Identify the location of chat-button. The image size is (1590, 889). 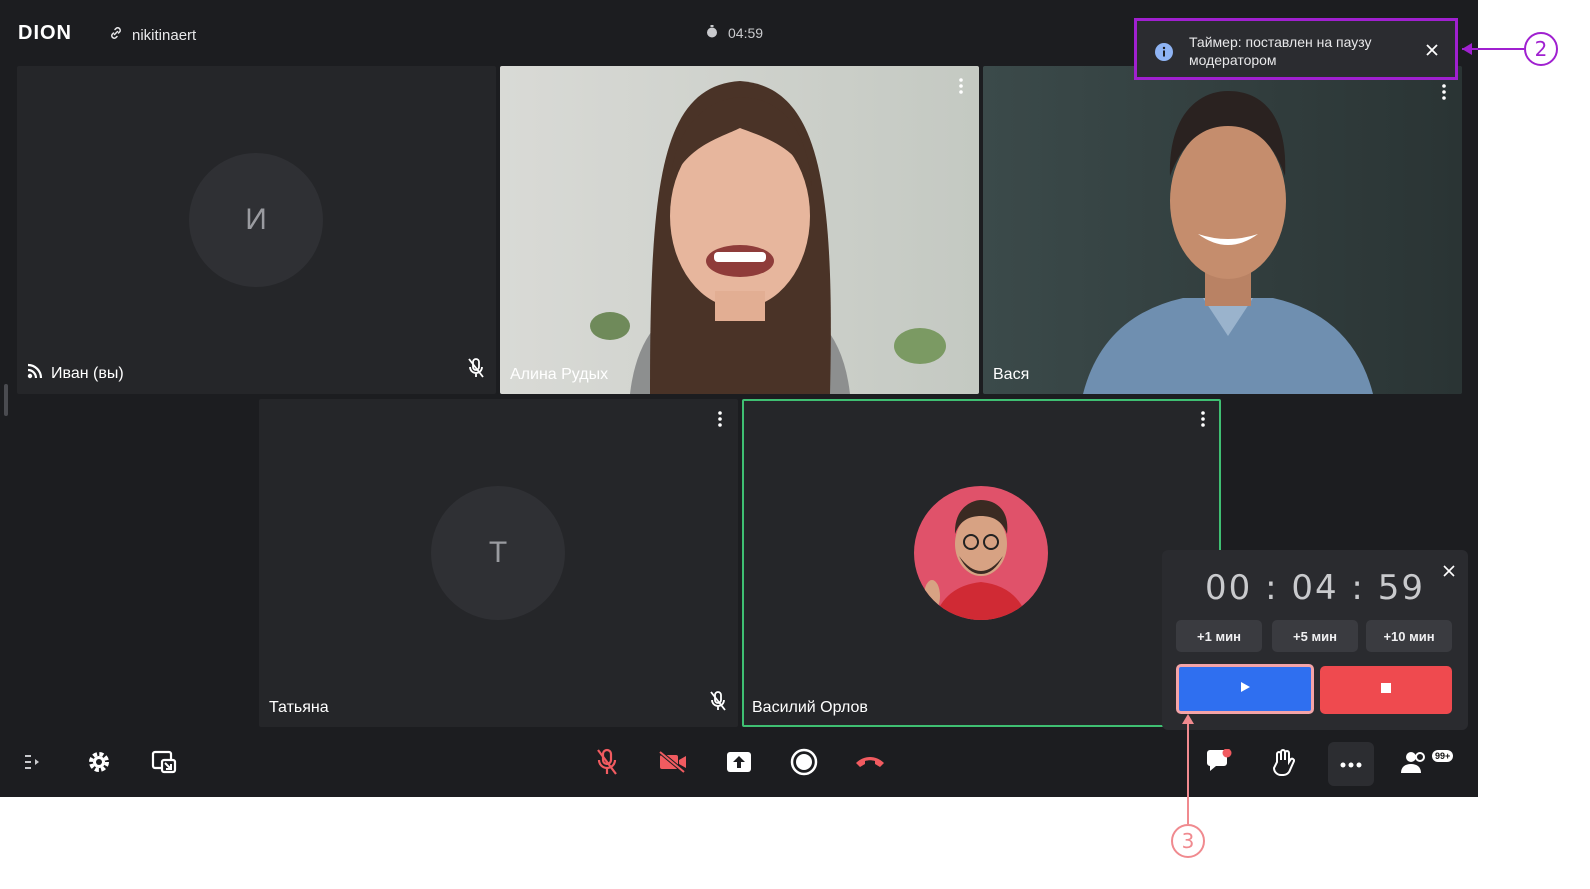
(1219, 764).